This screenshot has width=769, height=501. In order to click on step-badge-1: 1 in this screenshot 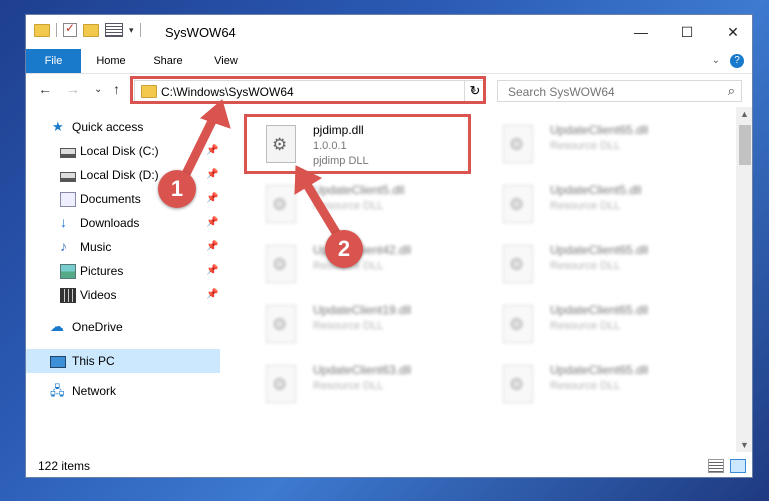, I will do `click(177, 189)`.